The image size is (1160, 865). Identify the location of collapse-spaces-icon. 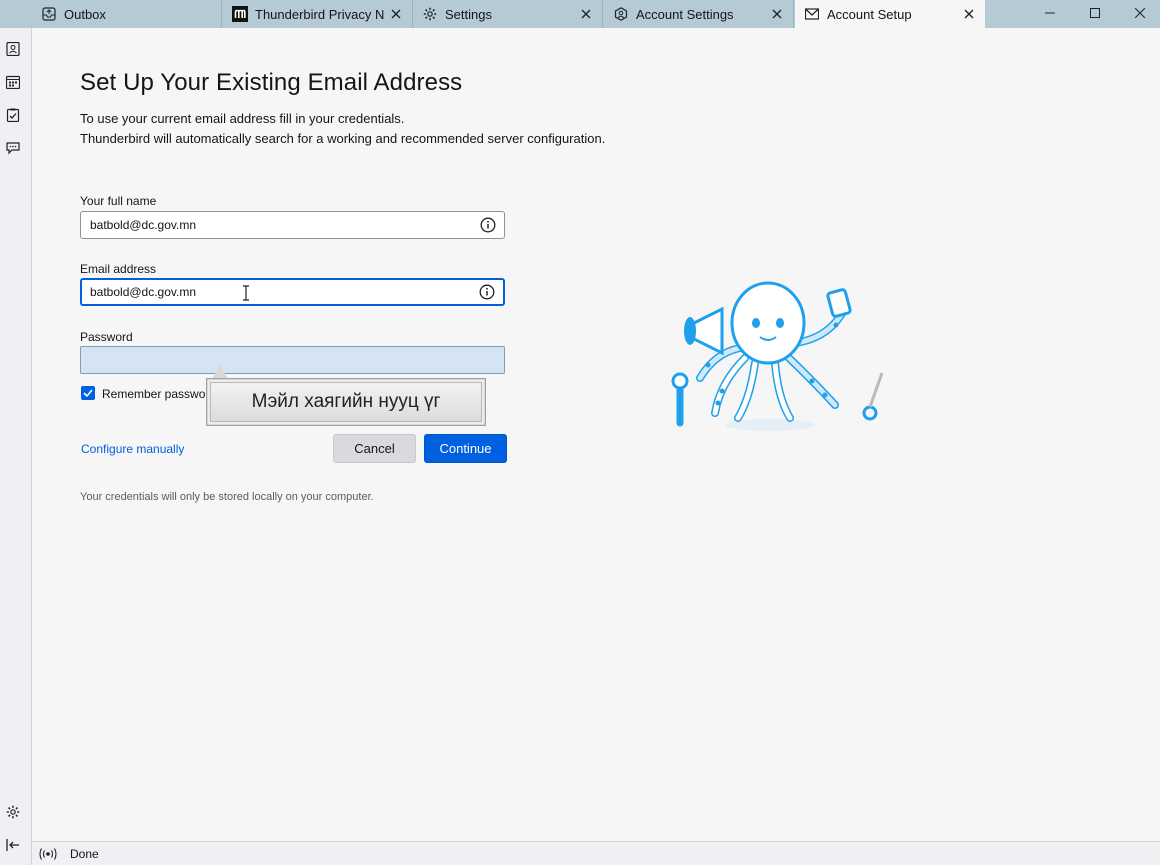
(13, 845).